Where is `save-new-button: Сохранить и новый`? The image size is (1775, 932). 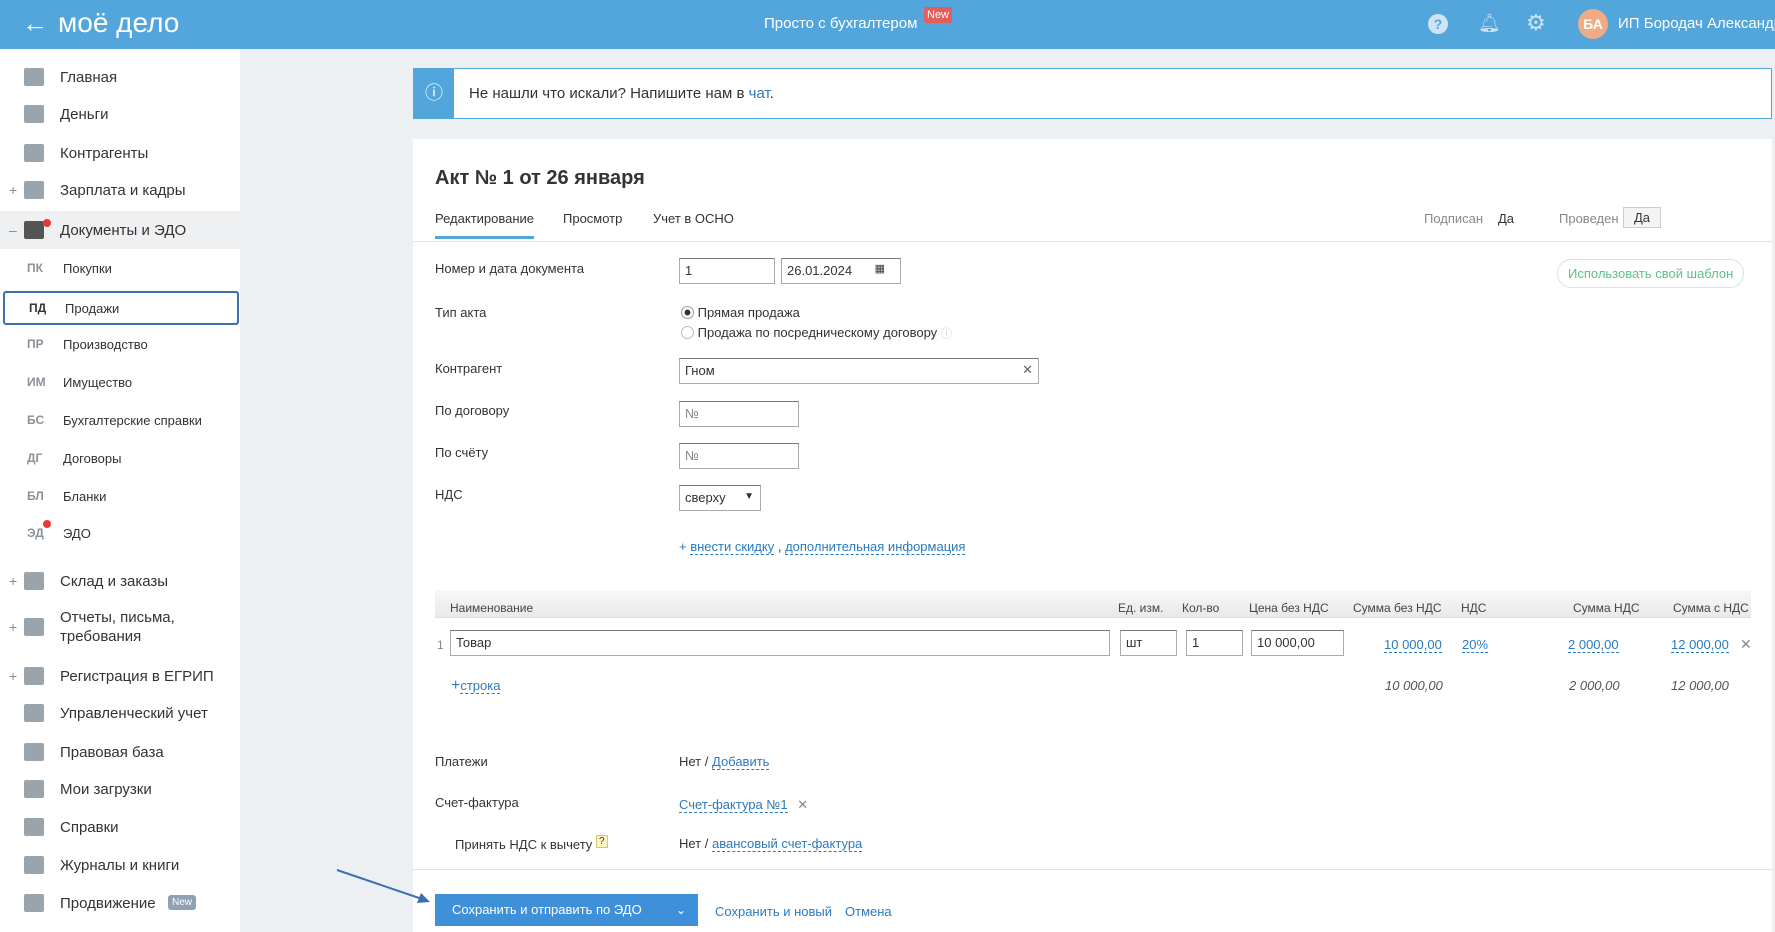
save-new-button: Сохранить и новый is located at coordinates (773, 911).